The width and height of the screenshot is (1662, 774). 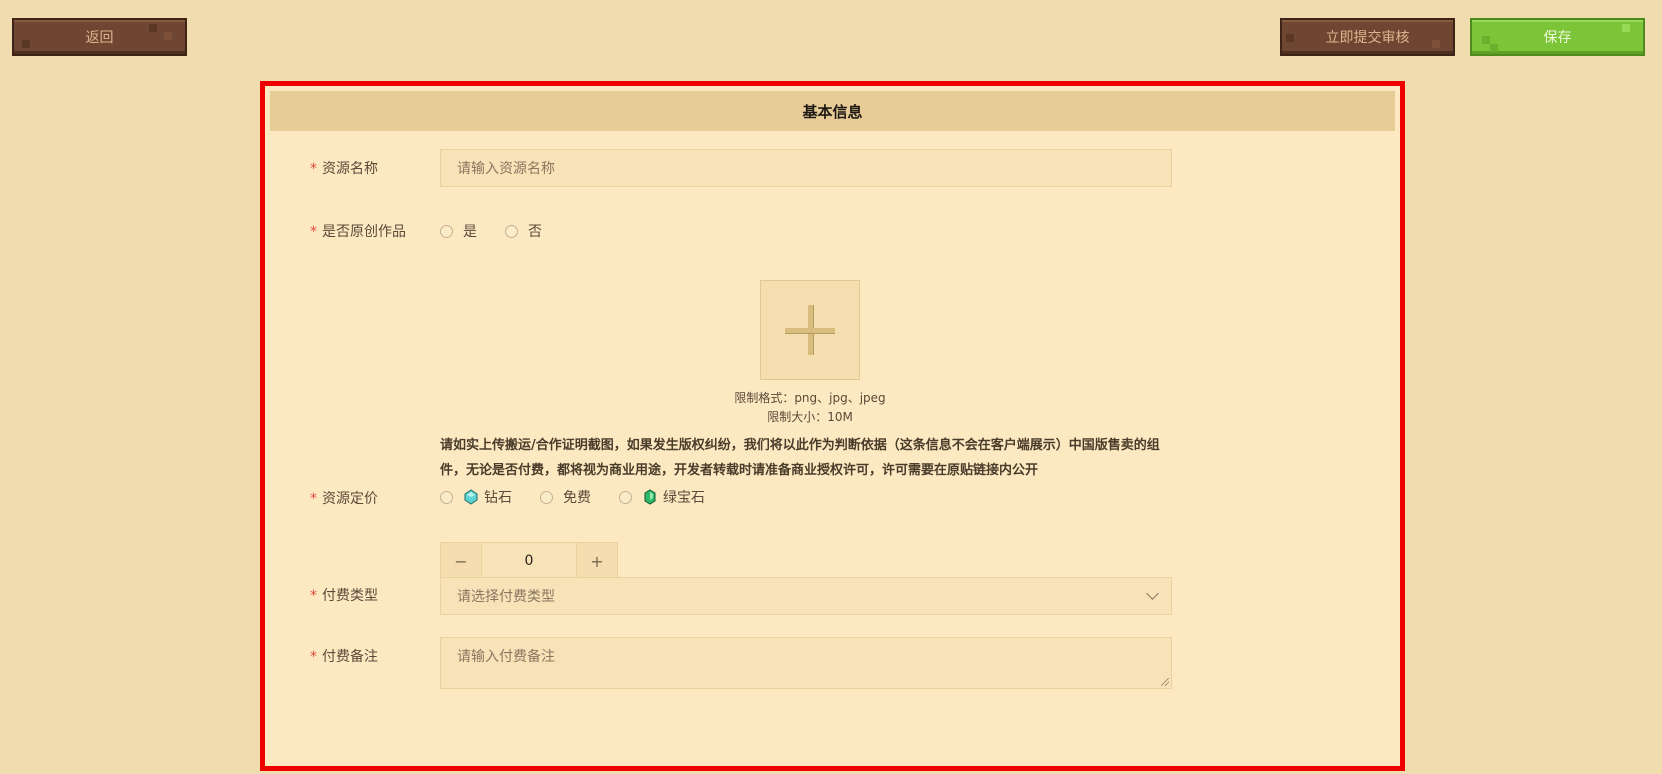 What do you see at coordinates (565, 497) in the screenshot?
I see `price-free-radio: 免费` at bounding box center [565, 497].